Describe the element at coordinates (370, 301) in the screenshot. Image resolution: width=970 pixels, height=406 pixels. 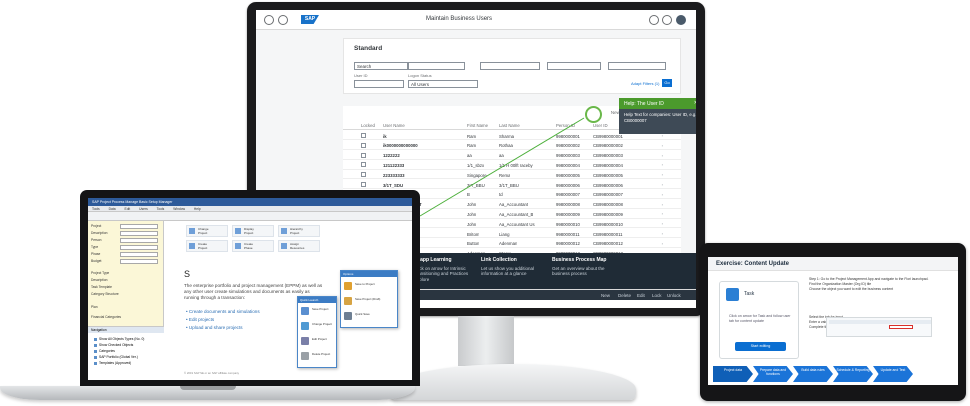
I see `popup-item: Save Project (Draft)` at that location.